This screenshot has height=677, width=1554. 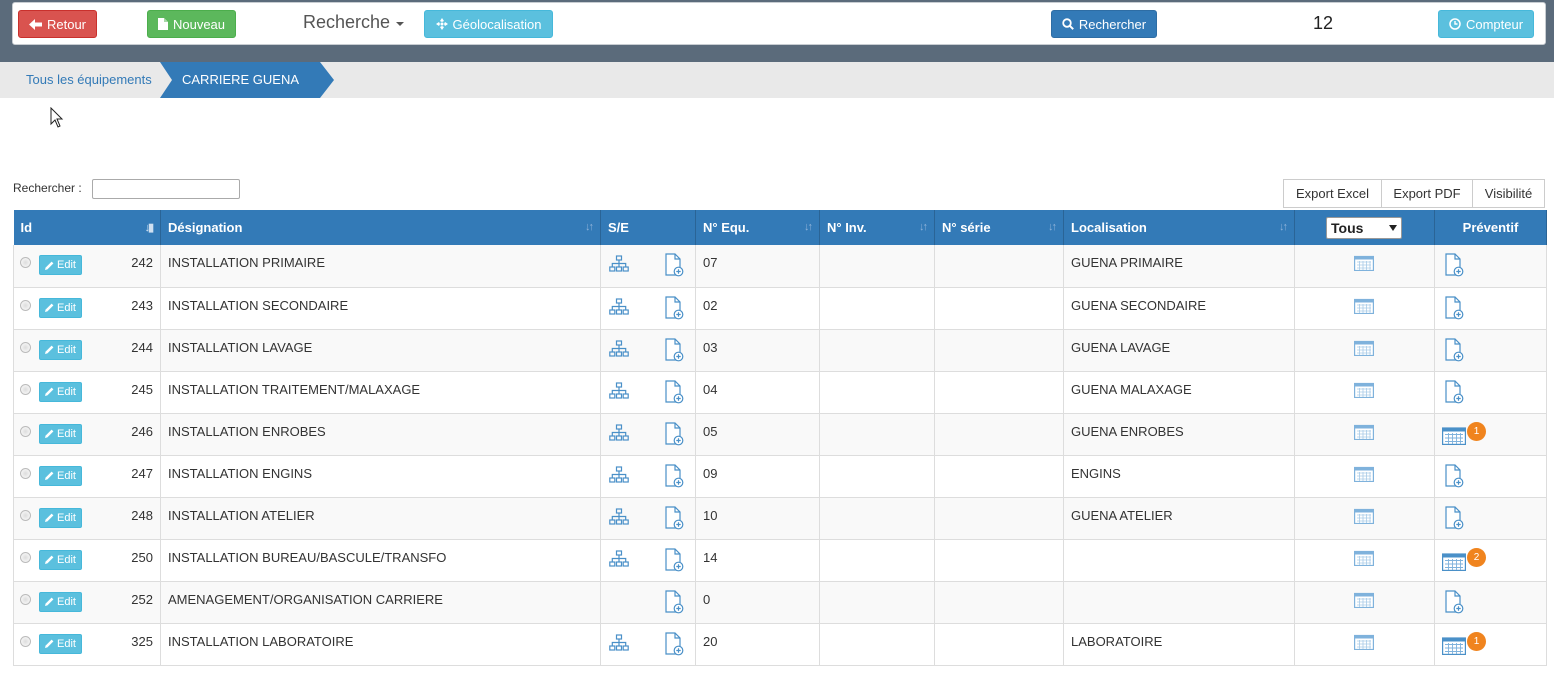 I want to click on row-localisation: GUENA ATELIER, so click(x=1122, y=515).